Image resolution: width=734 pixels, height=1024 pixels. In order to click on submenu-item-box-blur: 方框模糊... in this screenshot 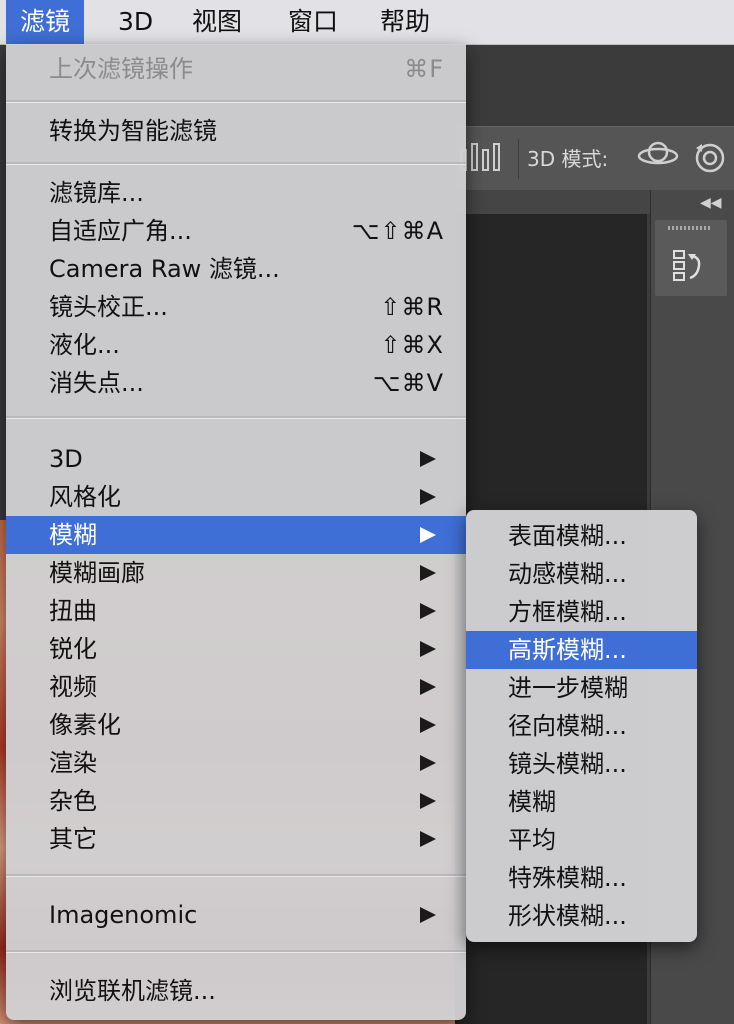, I will do `click(581, 612)`.